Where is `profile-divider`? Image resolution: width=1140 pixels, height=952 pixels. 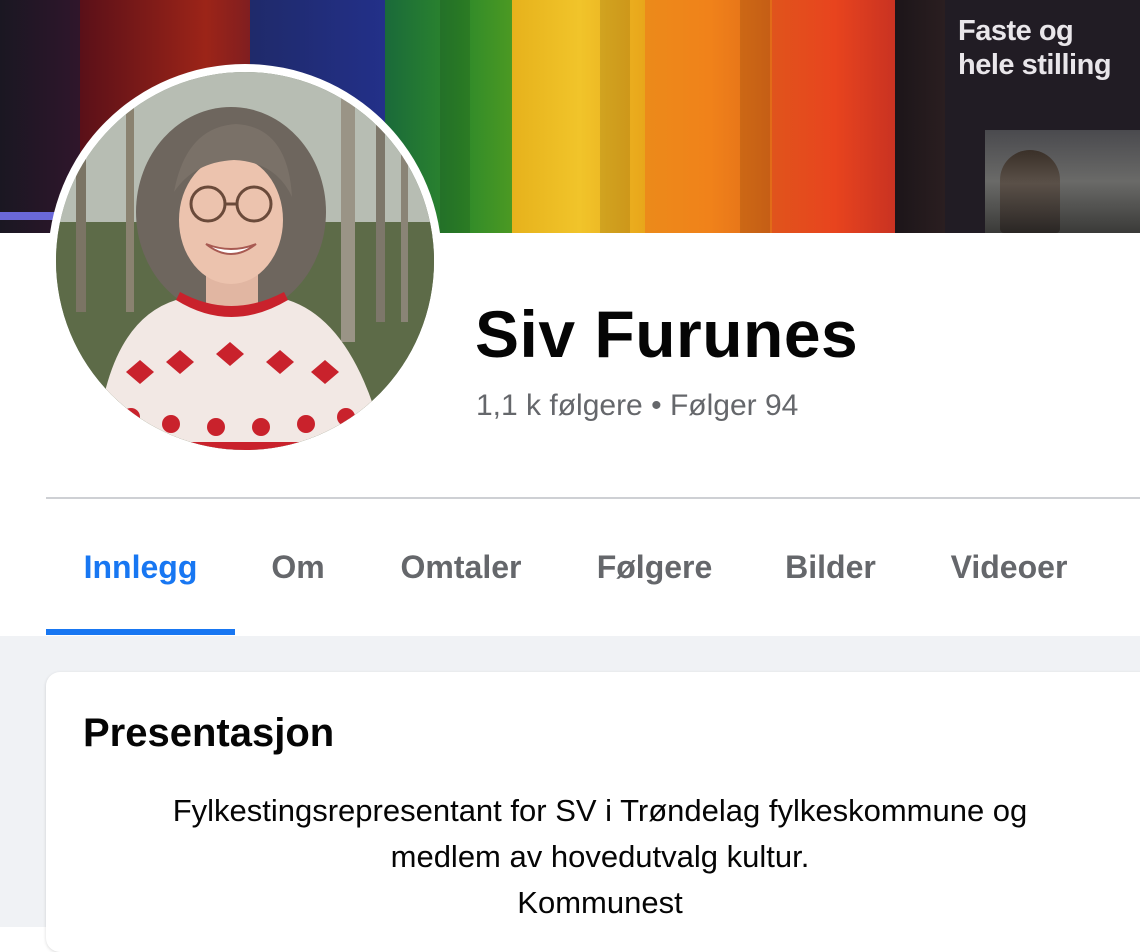 profile-divider is located at coordinates (593, 498).